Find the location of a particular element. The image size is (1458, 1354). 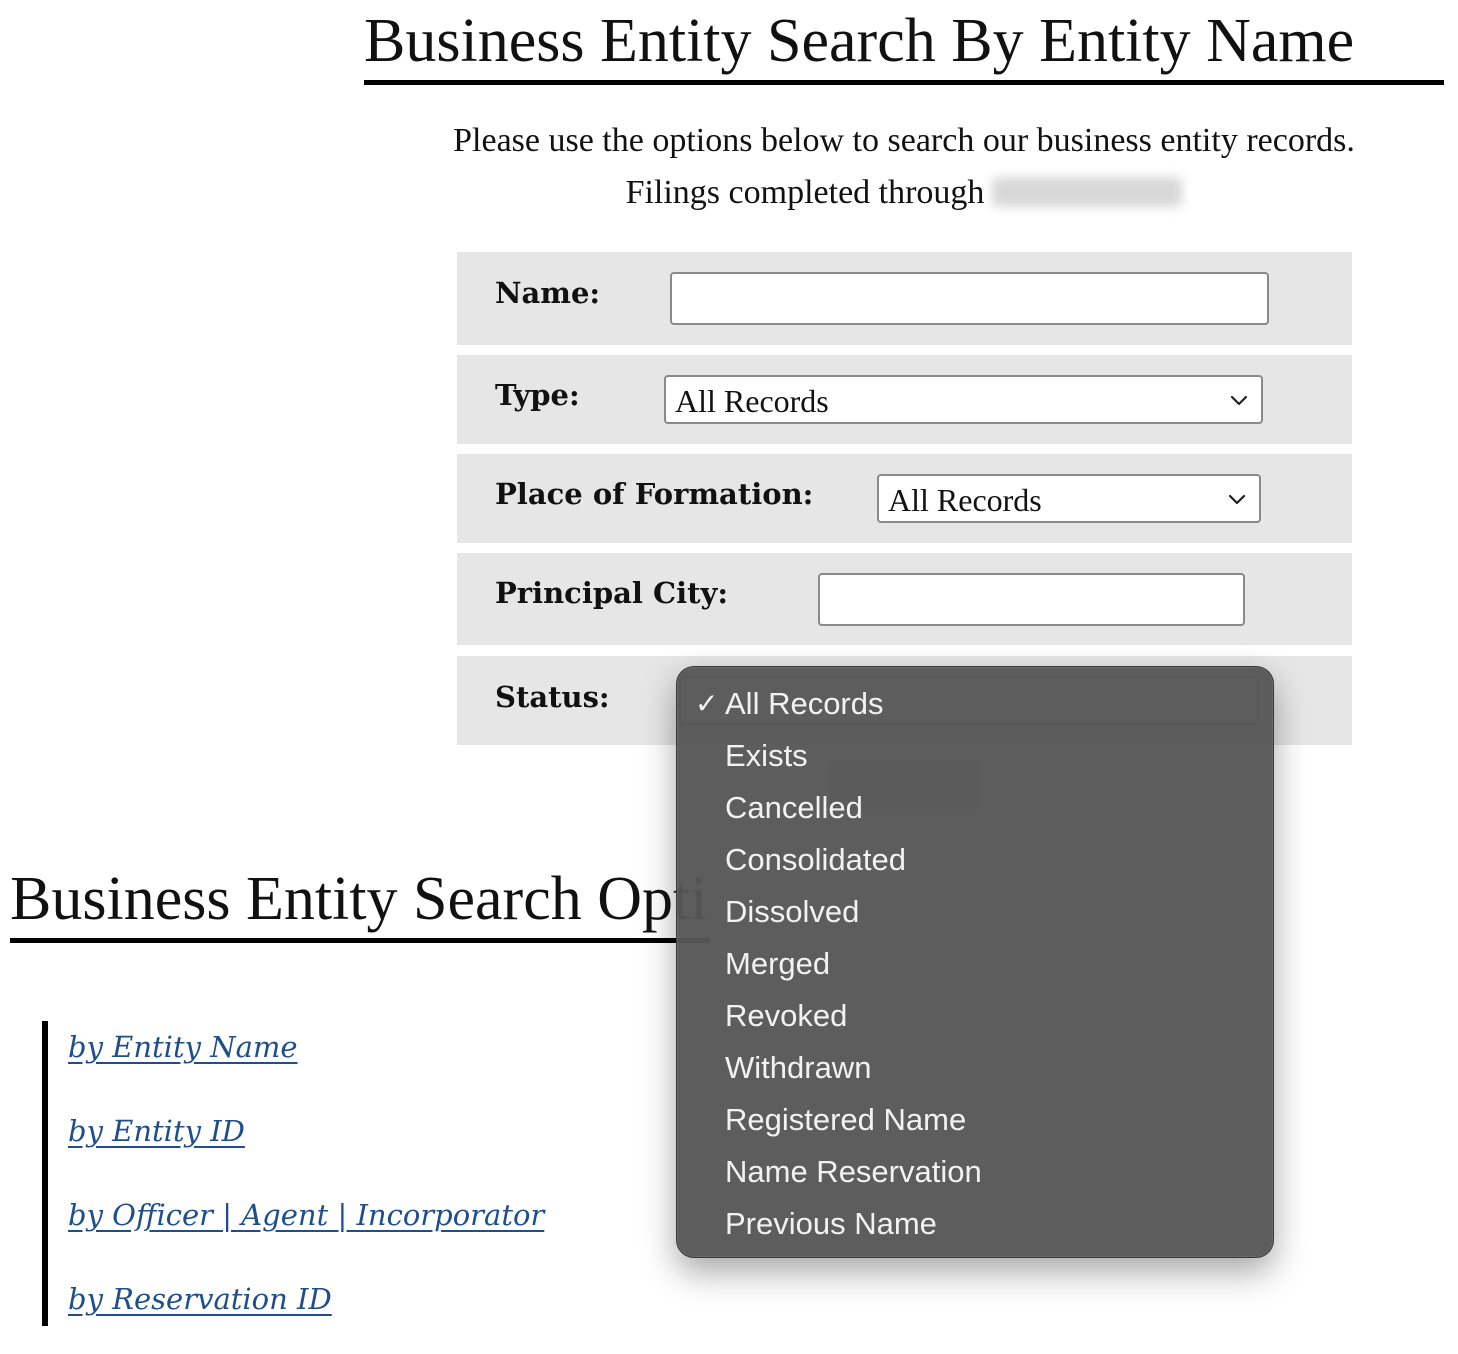

place-of-formation-row: Place of Formation: All Records is located at coordinates (904, 498).